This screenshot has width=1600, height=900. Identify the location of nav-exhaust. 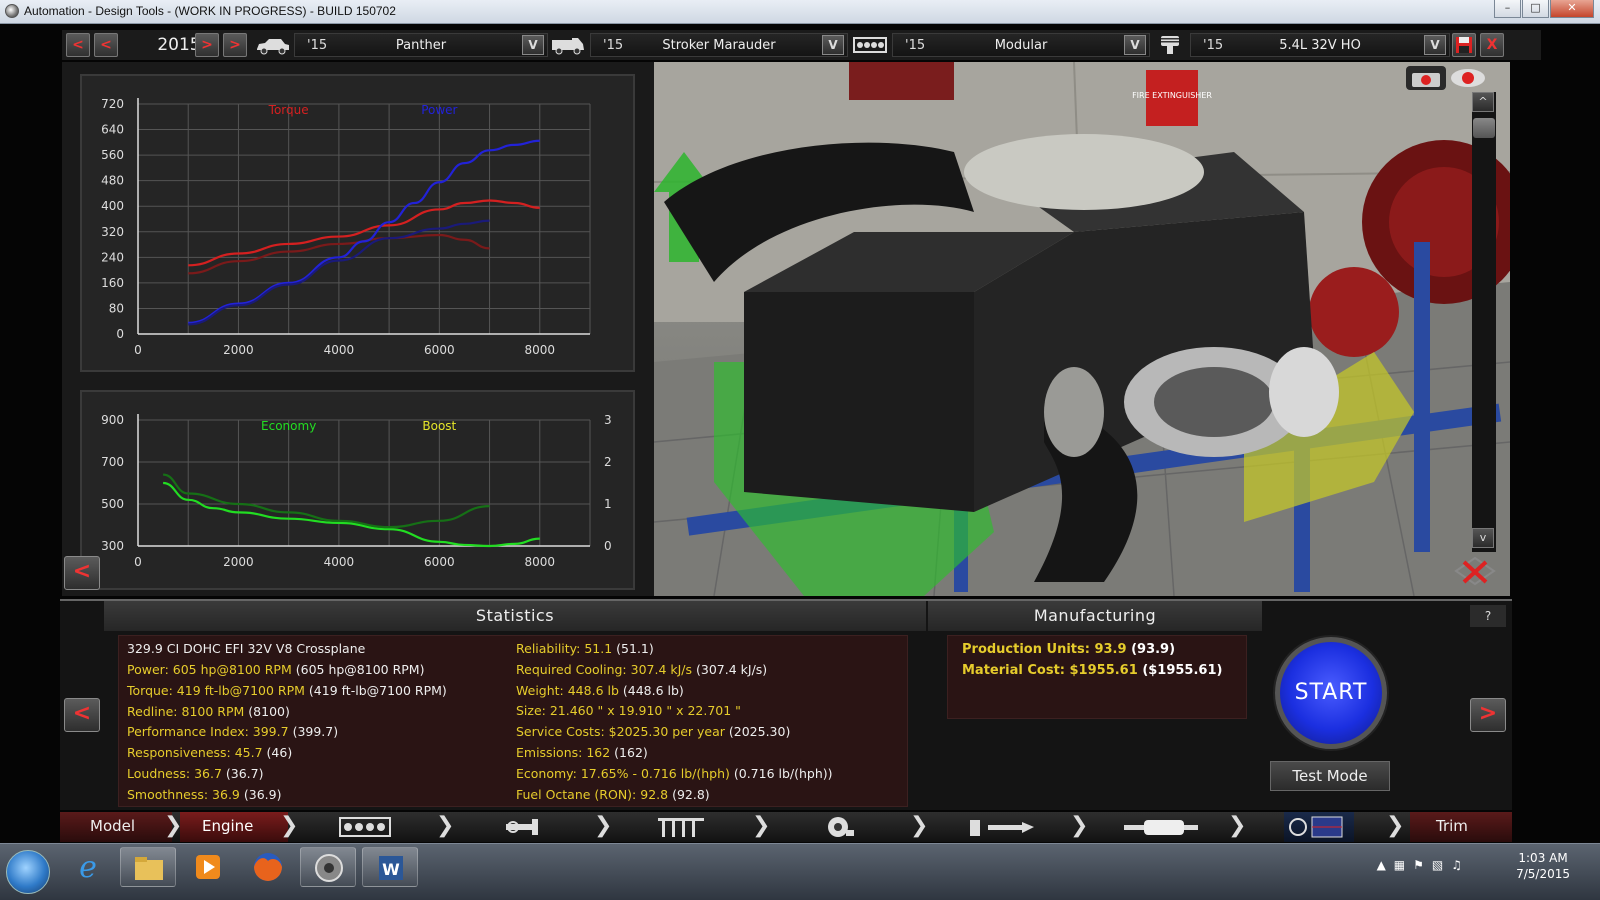
(1162, 827).